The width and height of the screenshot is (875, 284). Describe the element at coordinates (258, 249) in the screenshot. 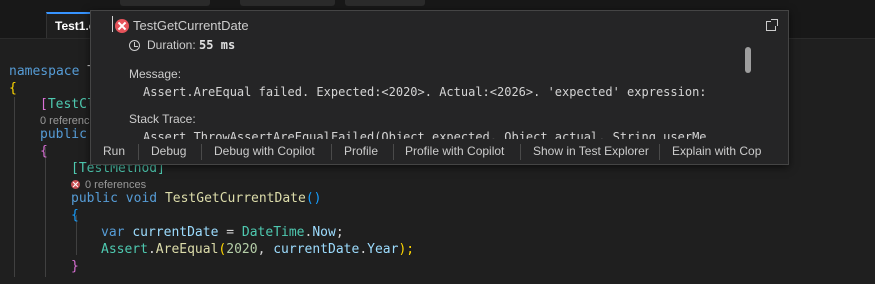

I see `code-line-assert: Assert.AreEqual(2020, currentDate.Year);` at that location.